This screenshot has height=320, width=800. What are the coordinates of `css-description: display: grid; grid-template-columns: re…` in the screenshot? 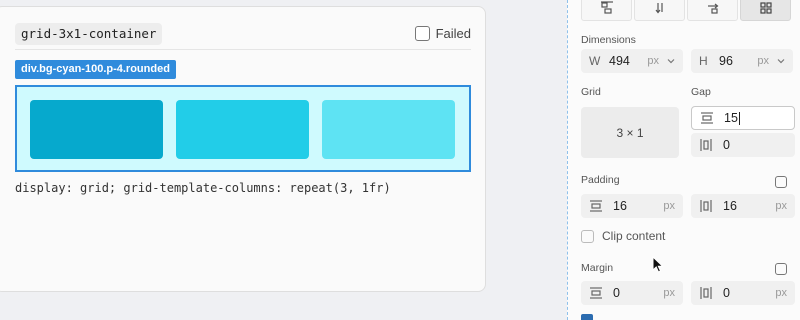 It's located at (203, 188).